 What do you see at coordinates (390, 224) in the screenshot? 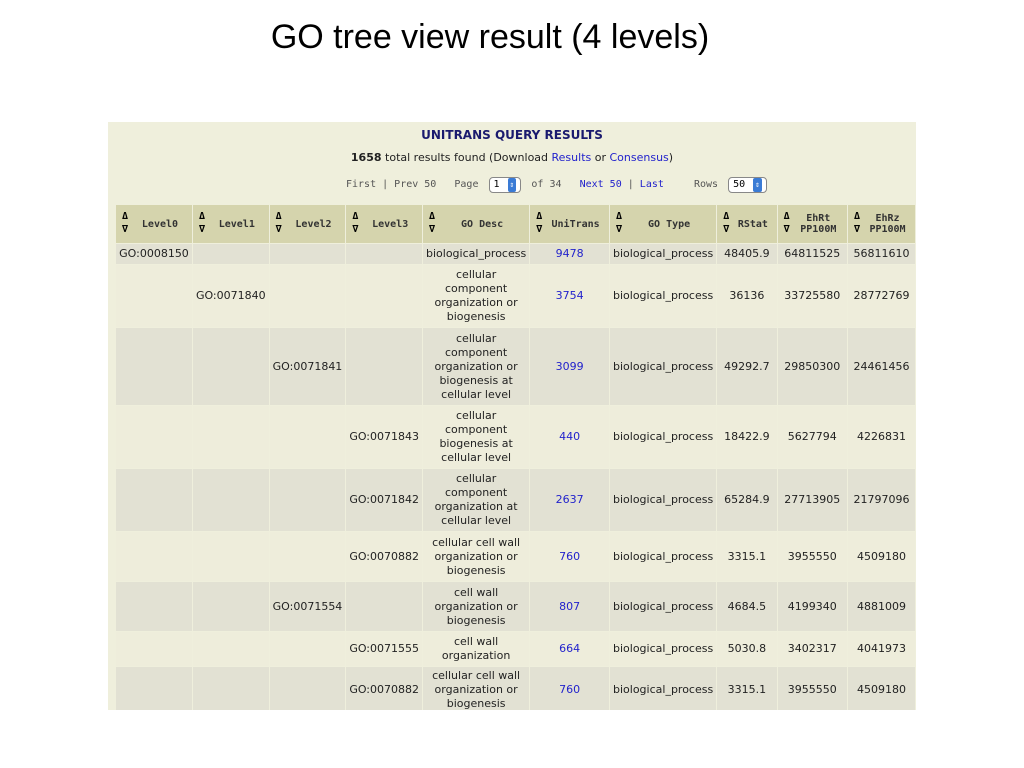
I see `column-label: Level3` at bounding box center [390, 224].